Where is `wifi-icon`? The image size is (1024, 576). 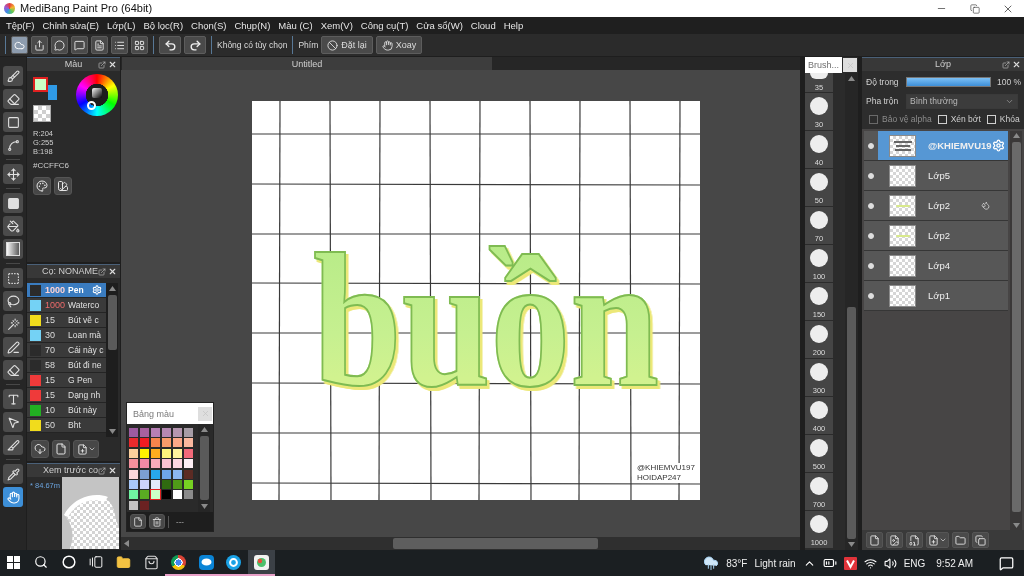 wifi-icon is located at coordinates (870, 563).